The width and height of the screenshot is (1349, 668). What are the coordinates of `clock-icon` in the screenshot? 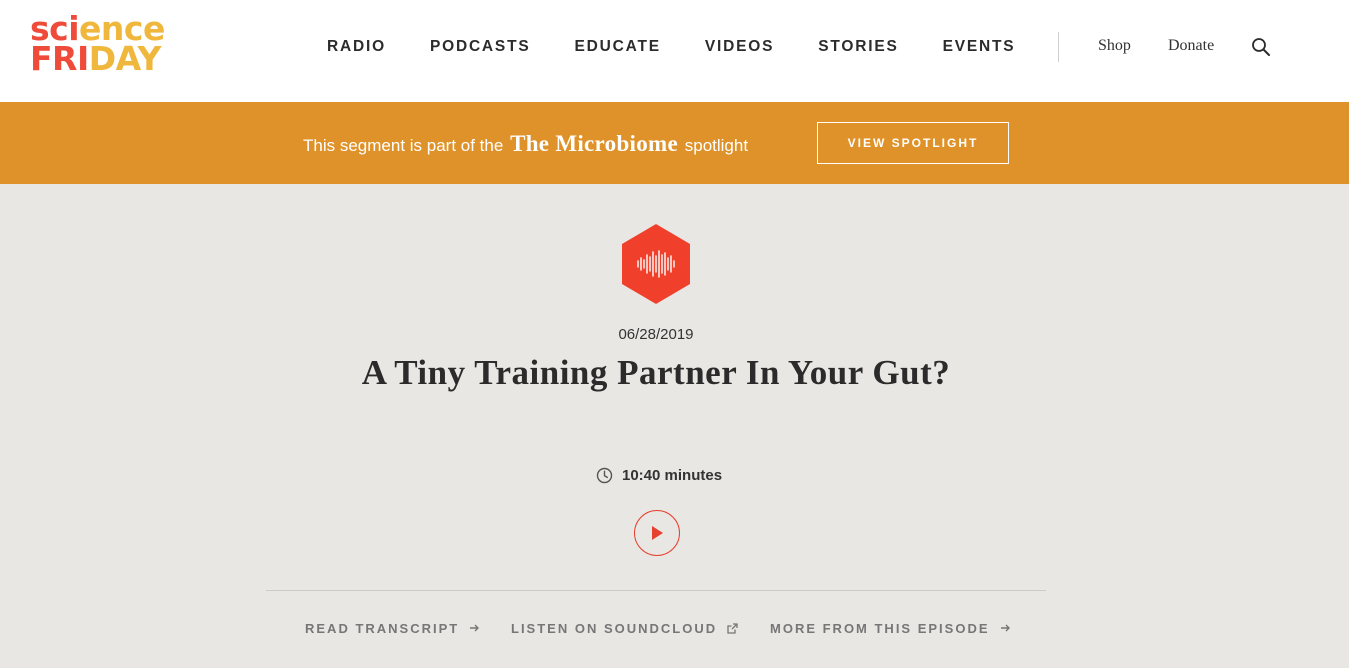 It's located at (604, 475).